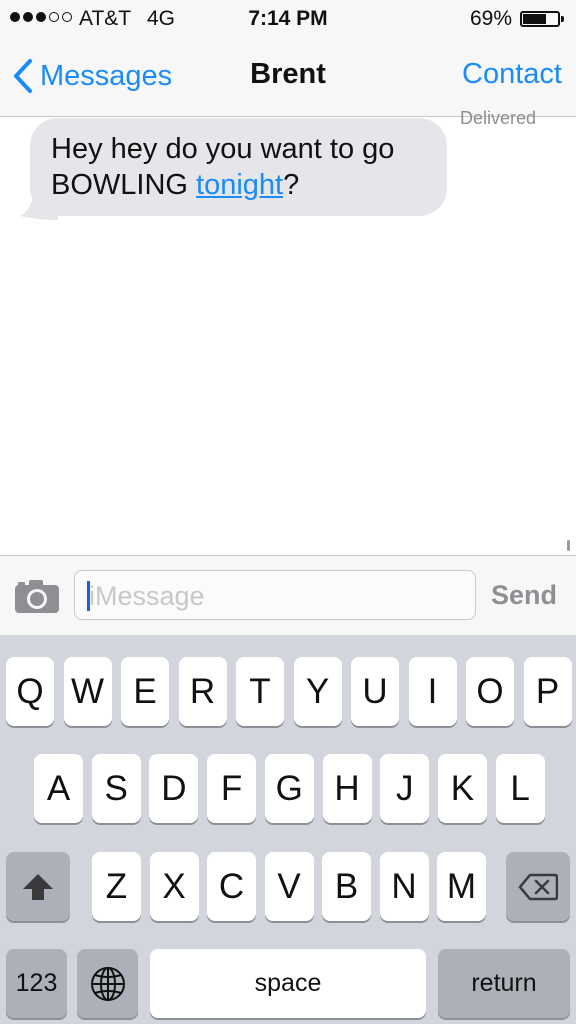  Describe the element at coordinates (520, 788) in the screenshot. I see `key-l: L` at that location.